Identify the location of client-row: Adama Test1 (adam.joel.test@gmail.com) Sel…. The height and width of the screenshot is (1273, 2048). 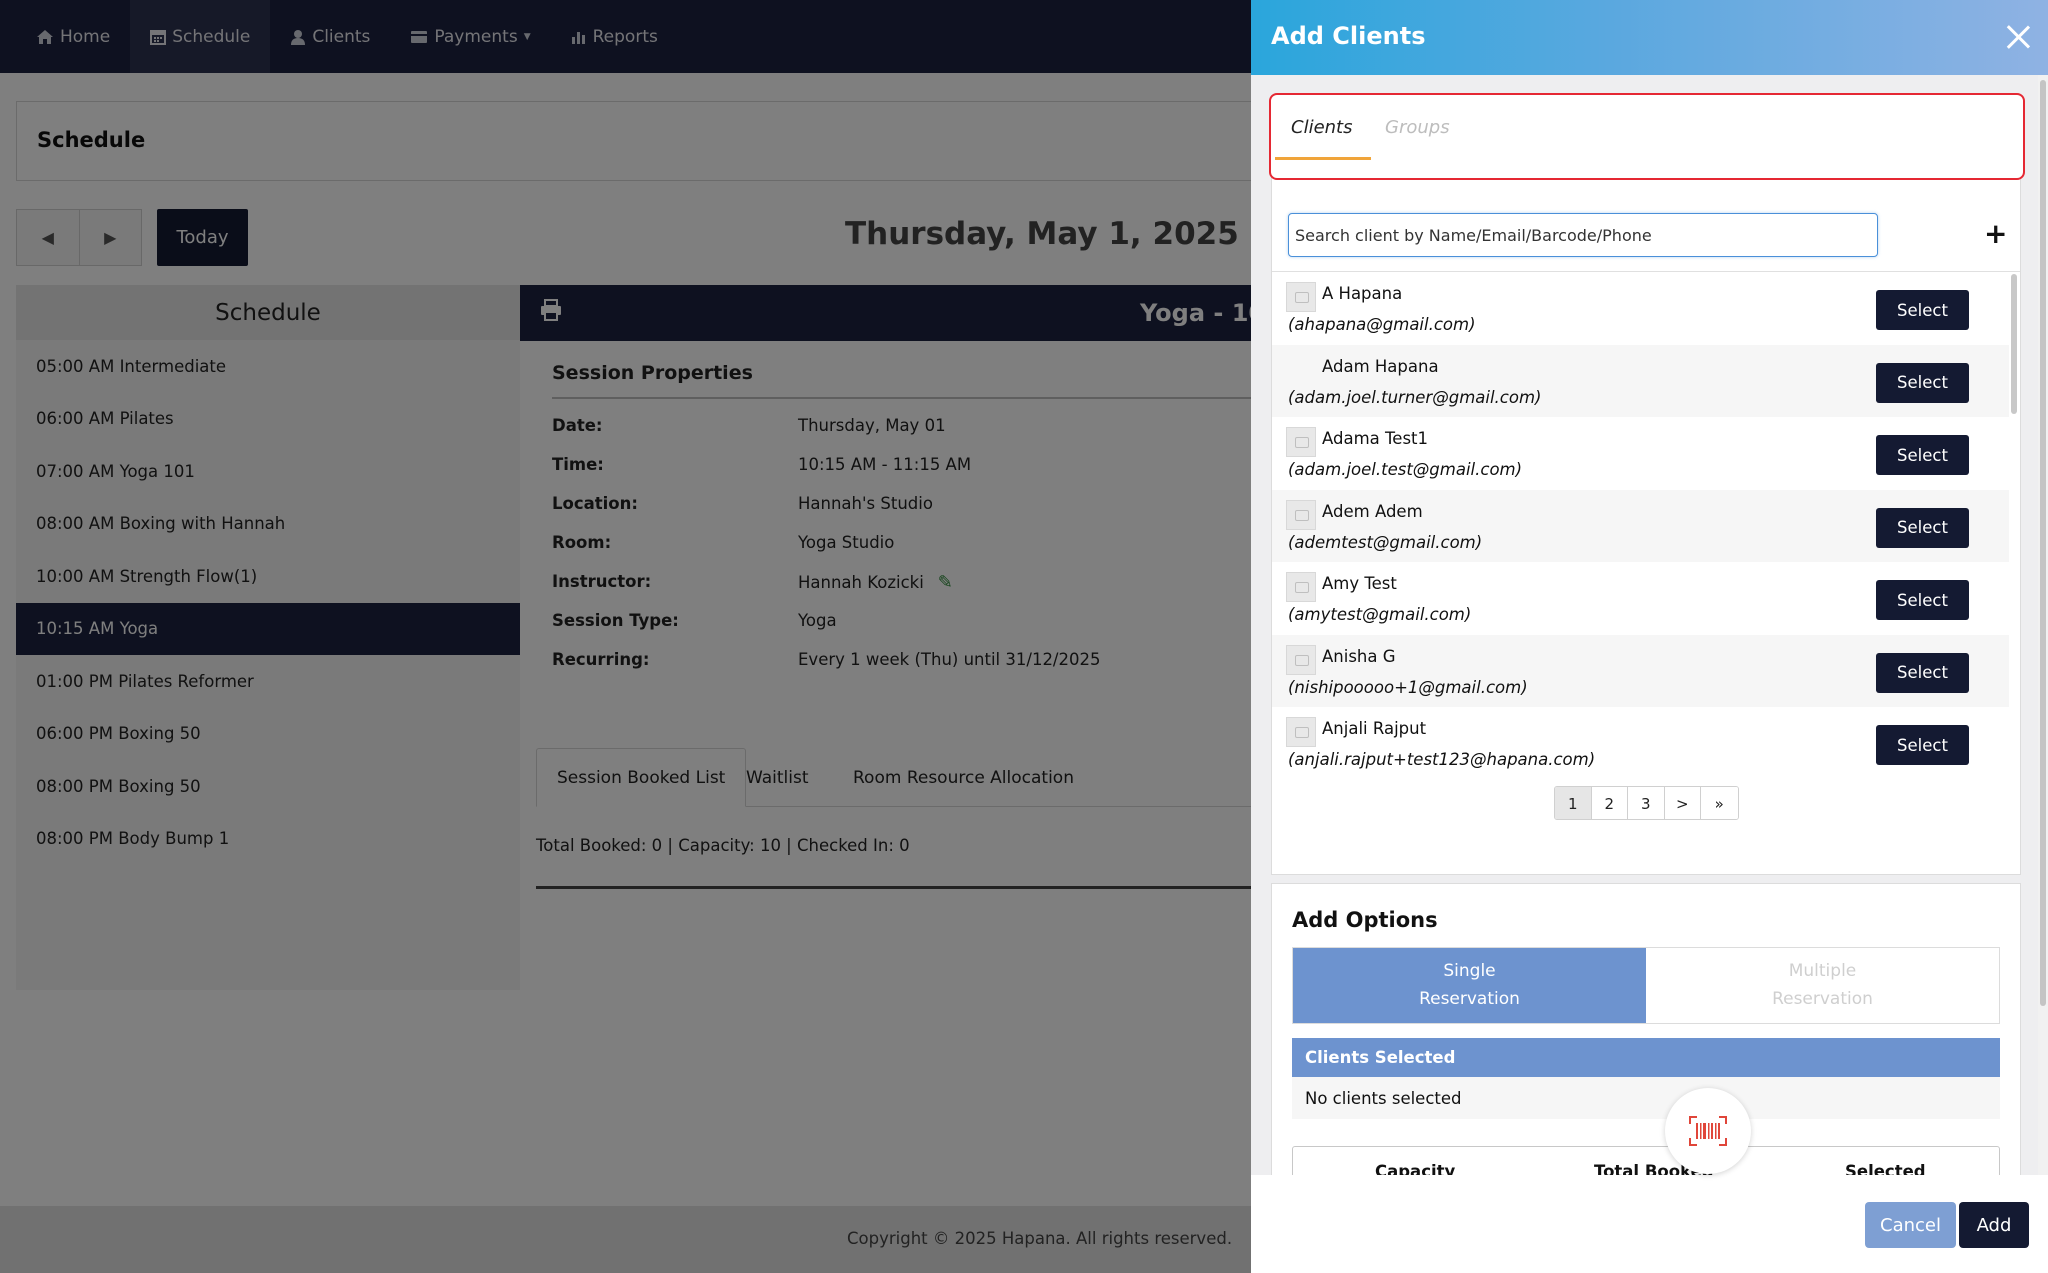
(1640, 453).